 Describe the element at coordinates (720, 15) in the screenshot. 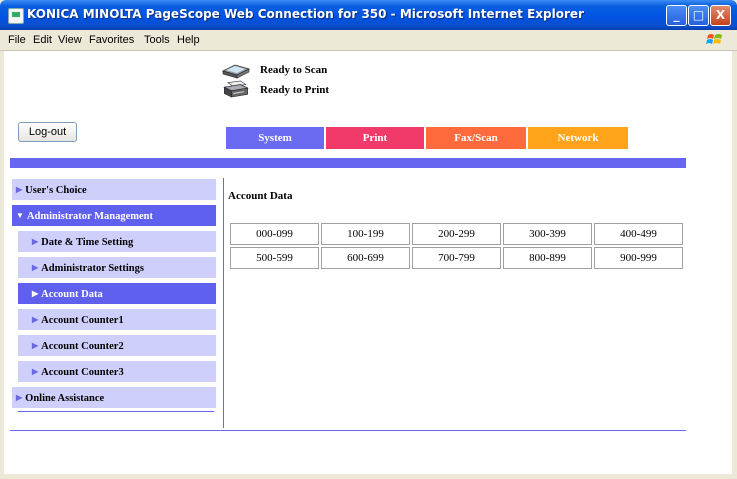

I see `close-button: X` at that location.